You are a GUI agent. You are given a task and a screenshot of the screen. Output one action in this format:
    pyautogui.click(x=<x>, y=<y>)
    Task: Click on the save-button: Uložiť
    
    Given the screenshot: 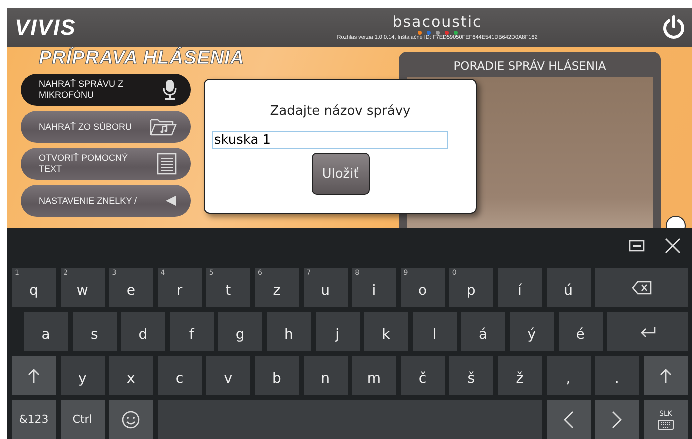 What is the action you would take?
    pyautogui.click(x=341, y=174)
    